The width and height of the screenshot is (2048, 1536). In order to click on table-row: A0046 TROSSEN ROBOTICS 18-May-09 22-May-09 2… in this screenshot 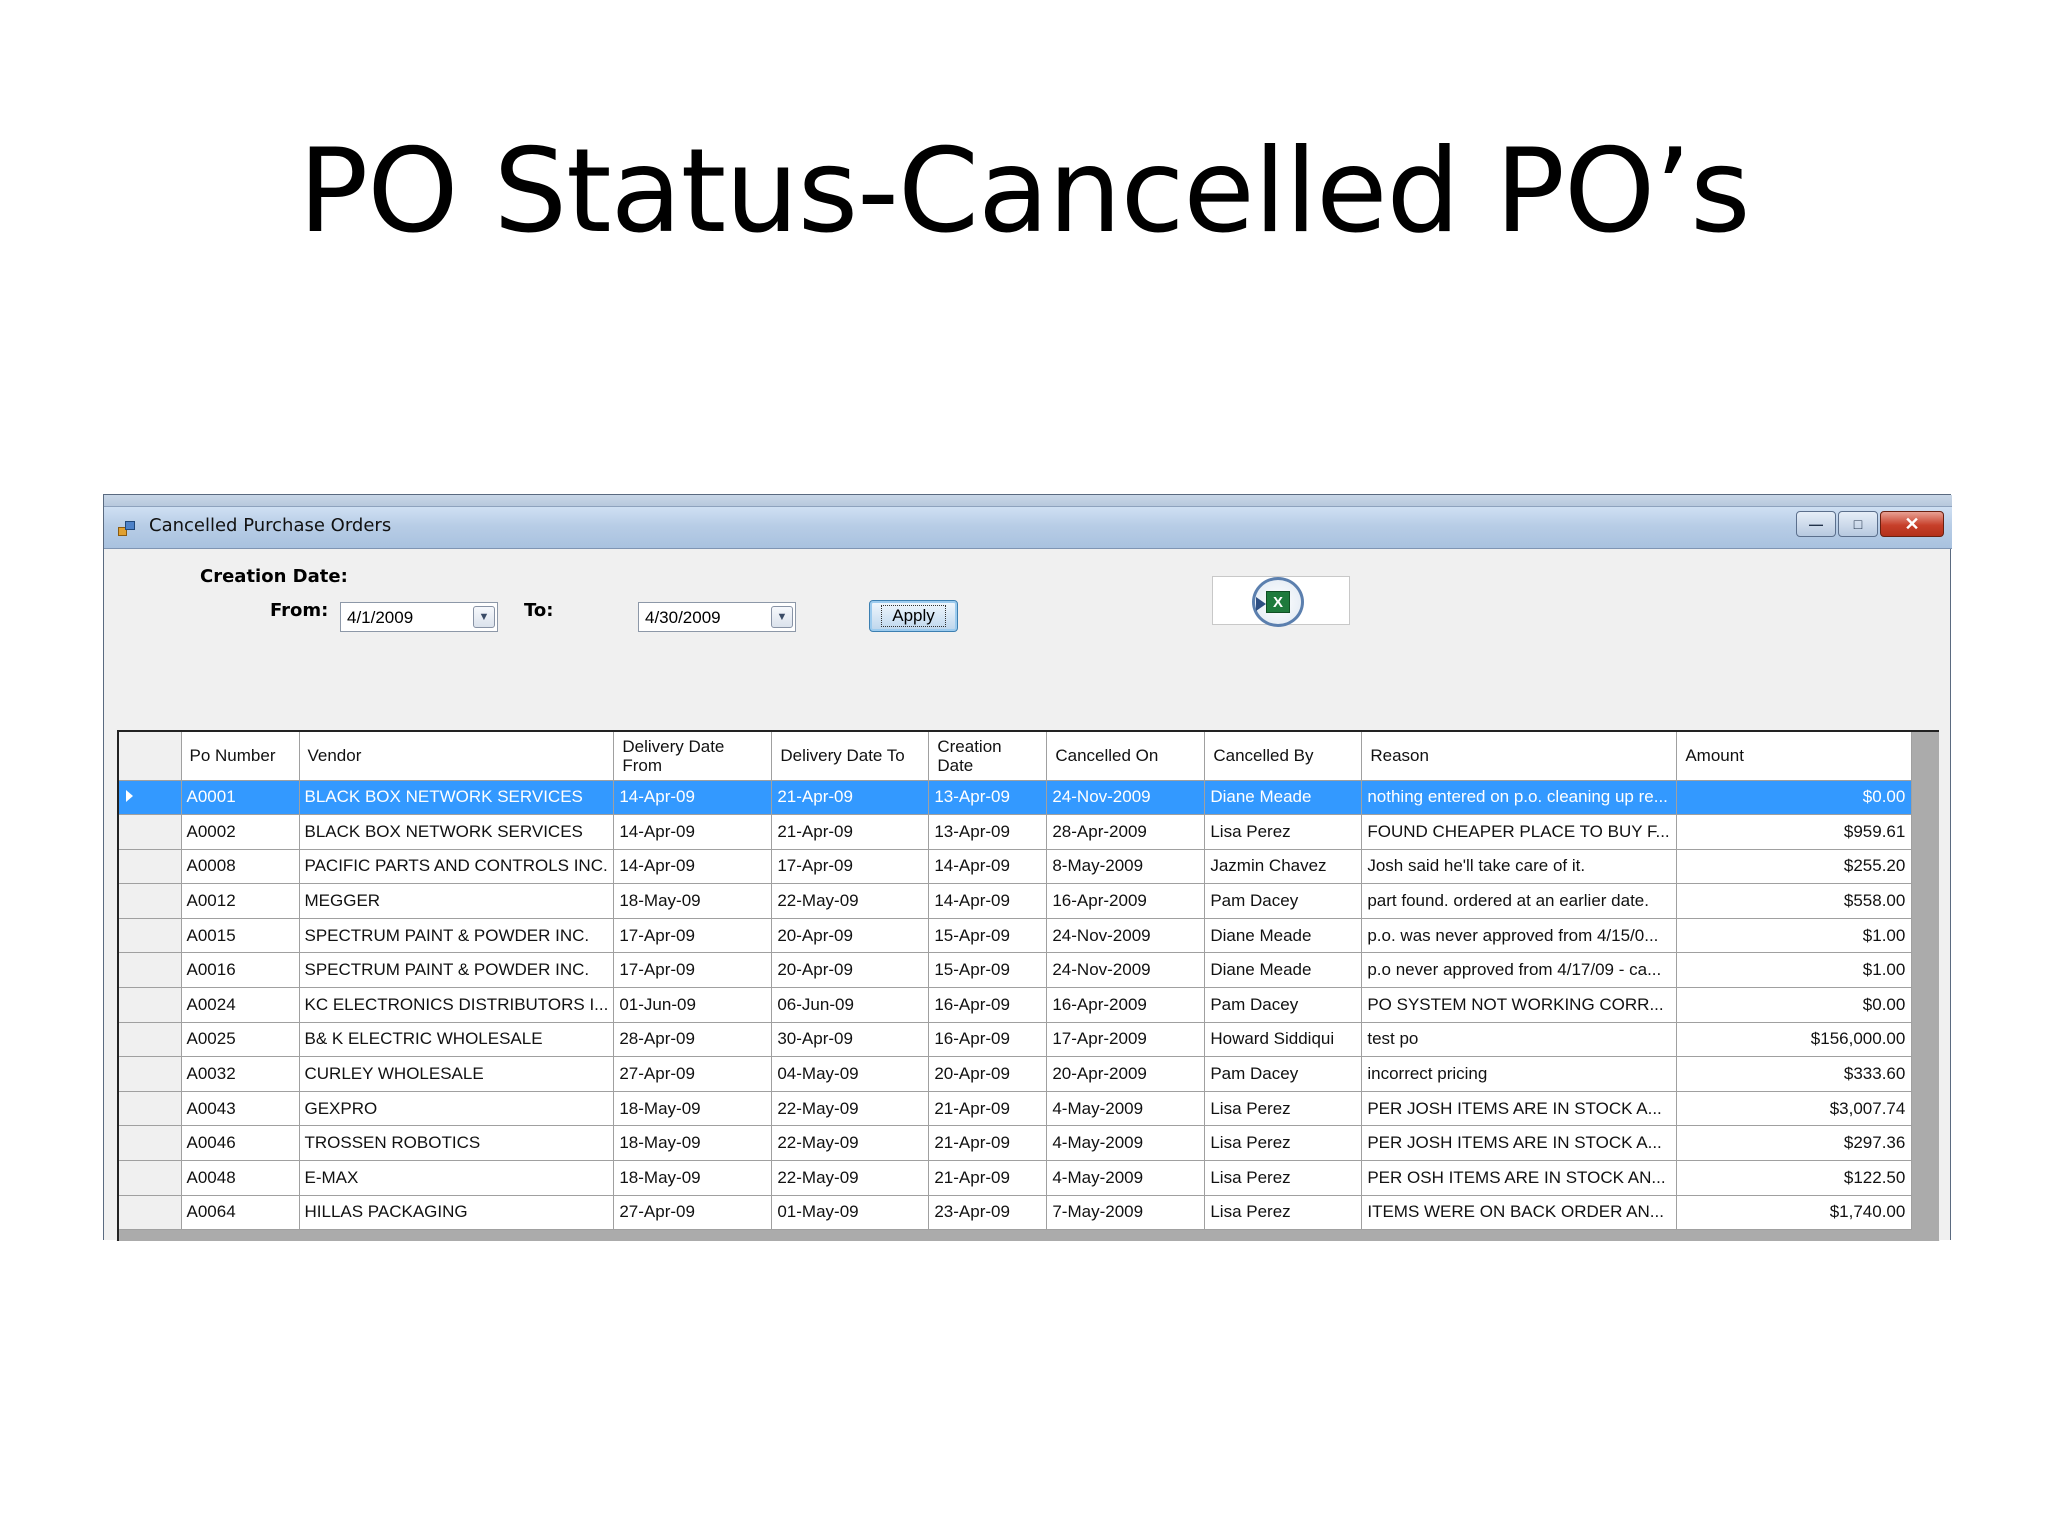, I will do `click(1016, 1143)`.